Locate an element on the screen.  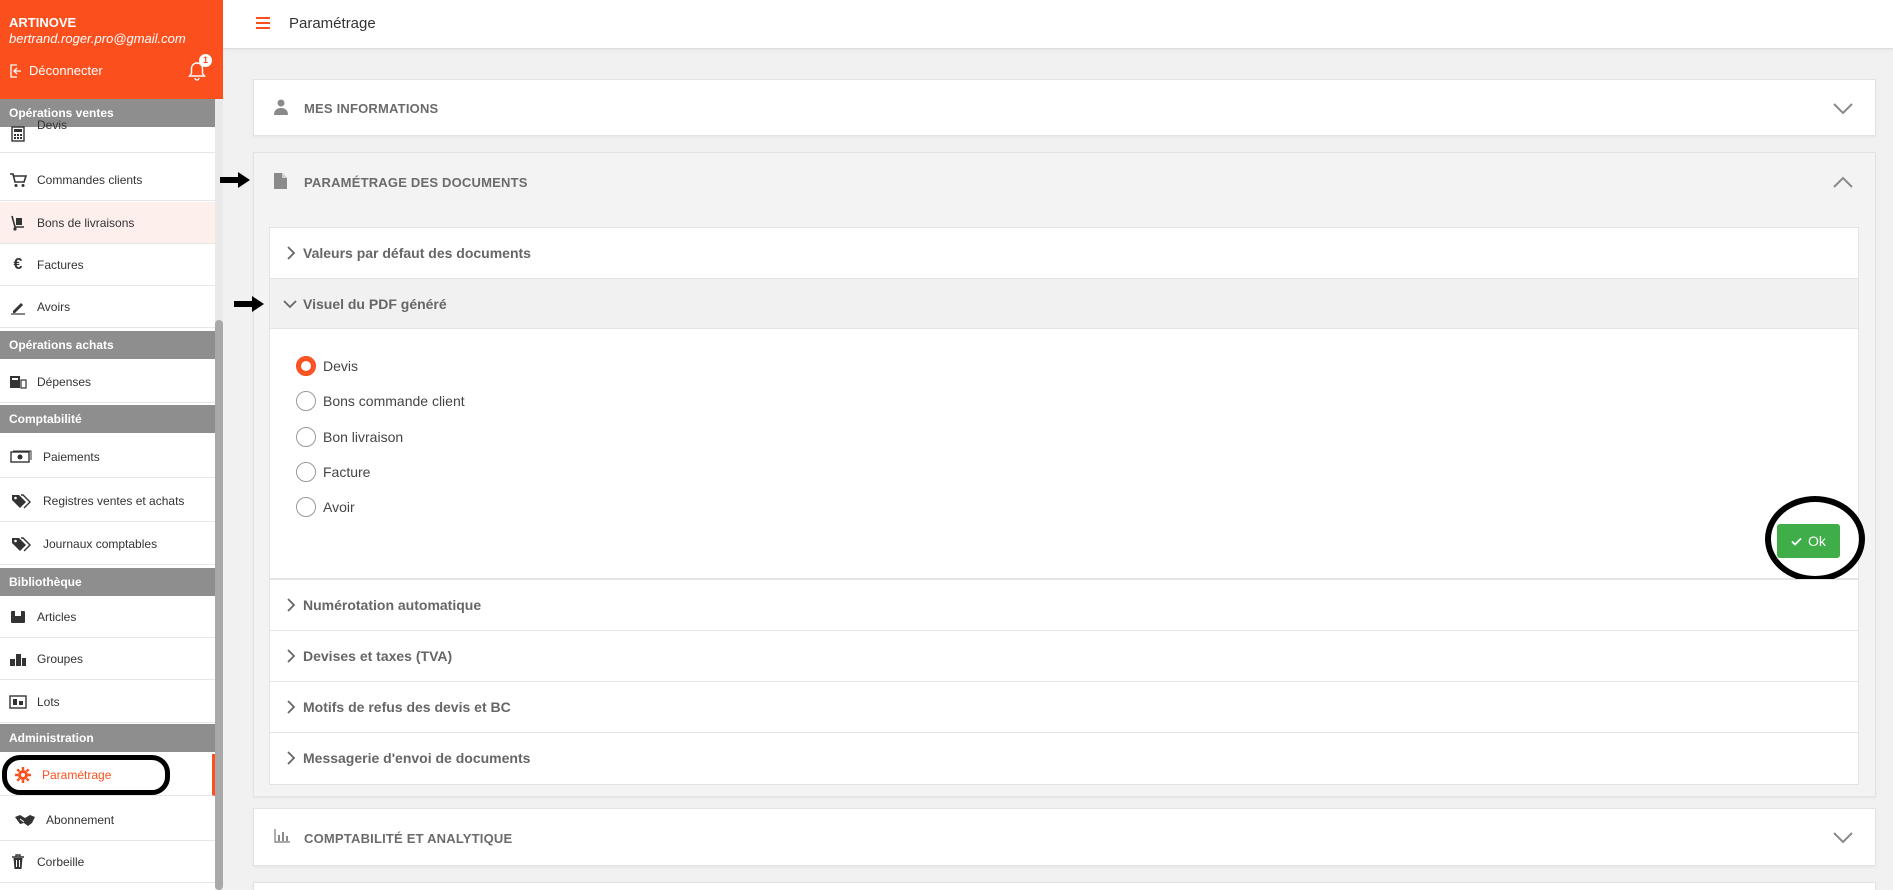
panel-title: PARAMÉTRAGE DES DOCUMENTS is located at coordinates (416, 182).